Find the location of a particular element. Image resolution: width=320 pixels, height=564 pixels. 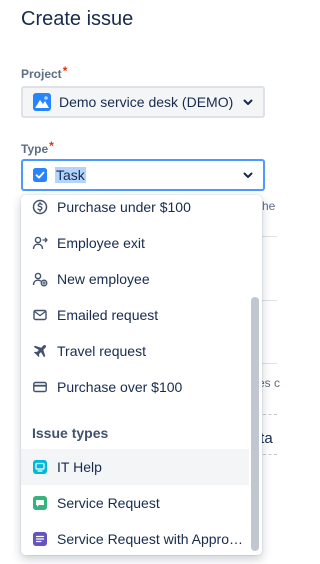

it-help-icon is located at coordinates (40, 467).